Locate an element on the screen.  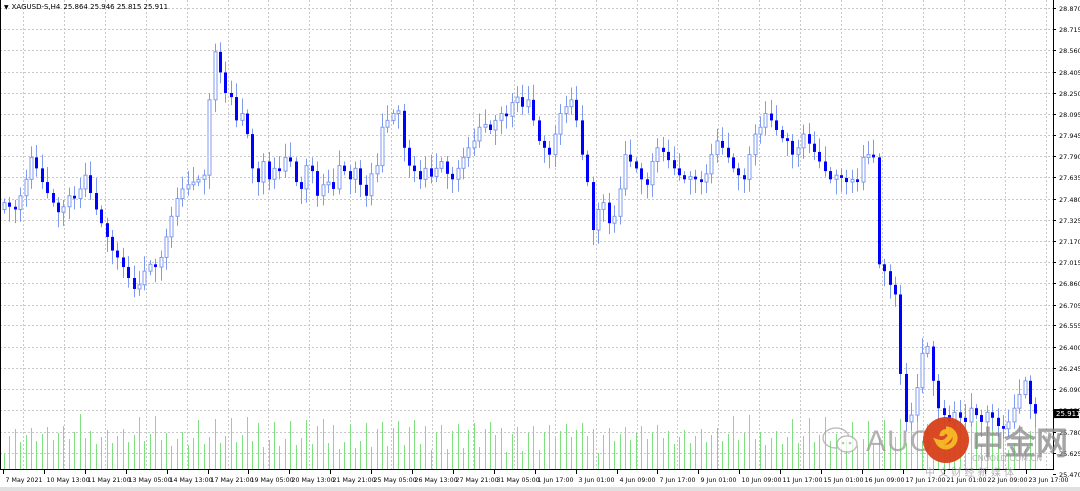
candle is located at coordinates (900, 334).